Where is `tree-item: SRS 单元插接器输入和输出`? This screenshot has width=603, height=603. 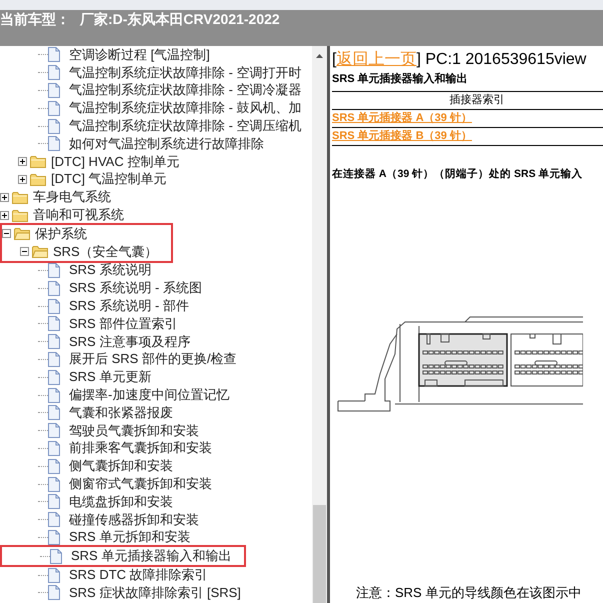
tree-item: SRS 单元插接器输入和输出 is located at coordinates (151, 556).